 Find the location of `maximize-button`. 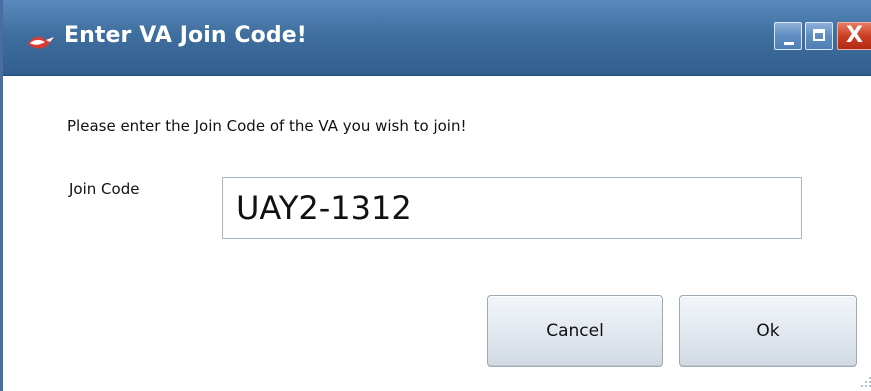

maximize-button is located at coordinates (819, 36).